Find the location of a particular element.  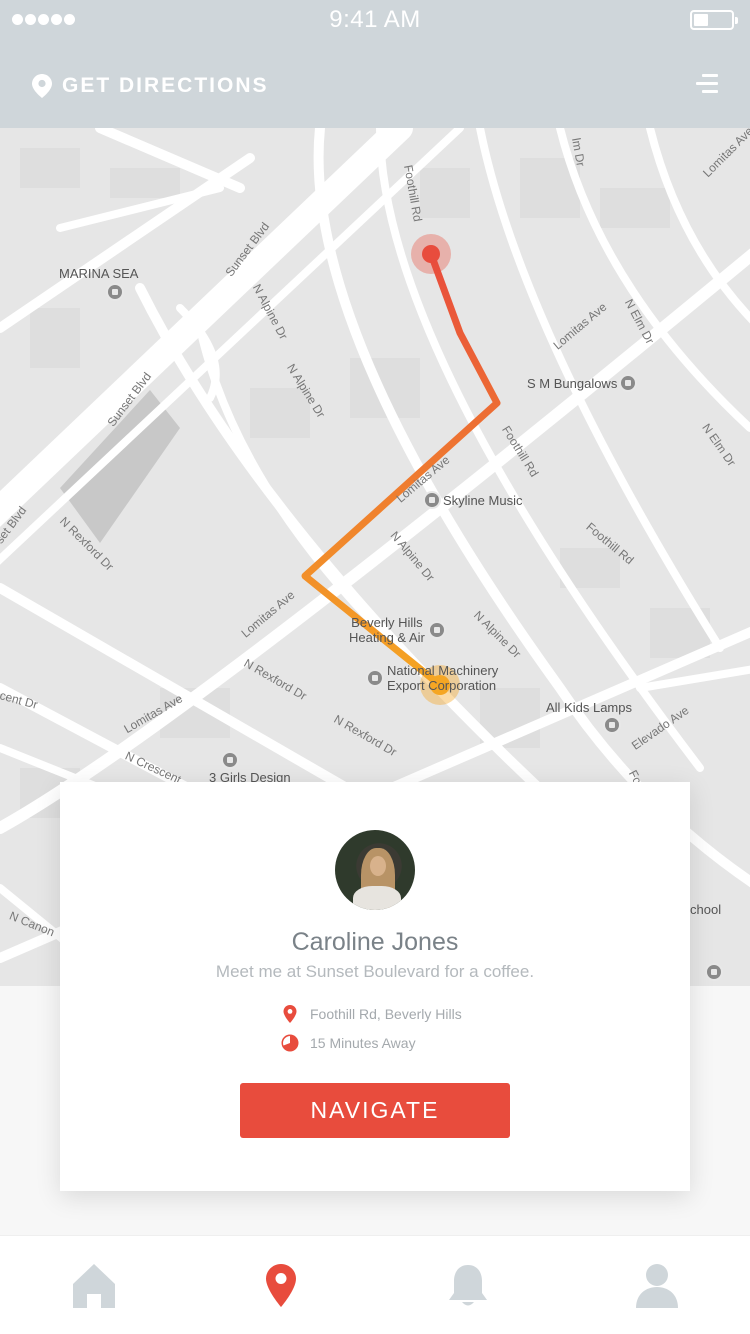

contact-name: Caroline Jones is located at coordinates (375, 942).